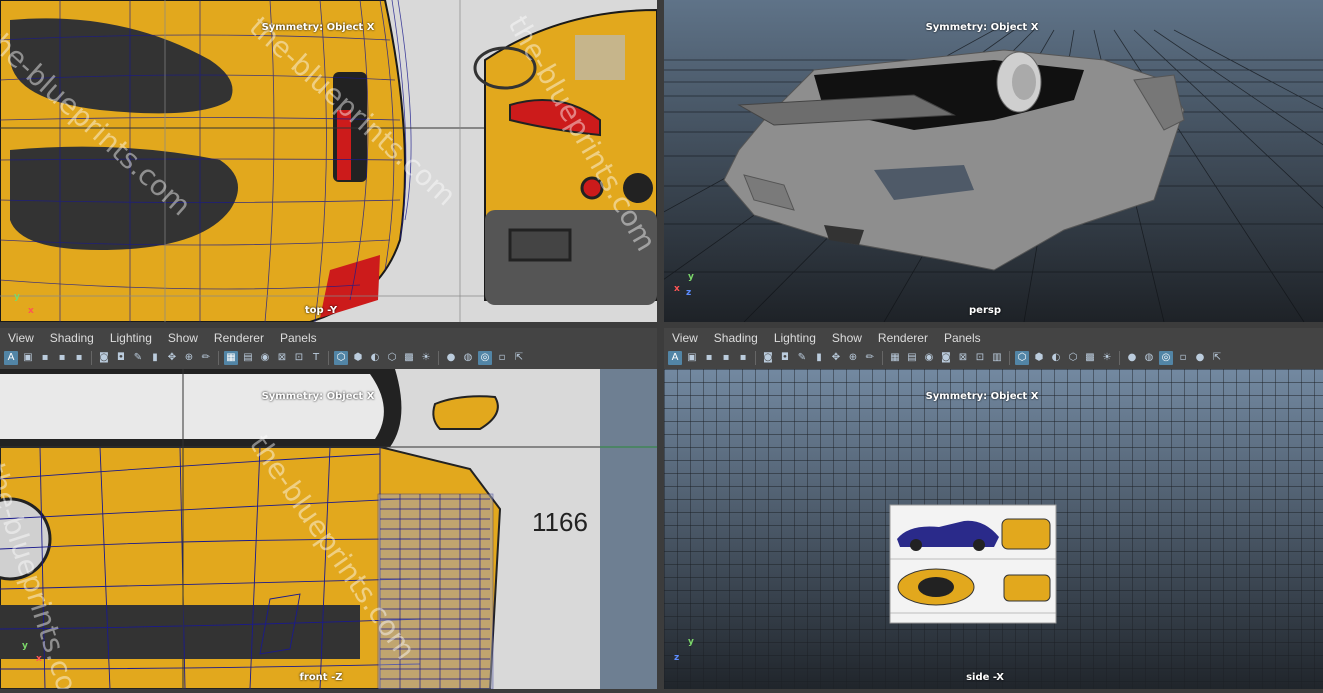  Describe the element at coordinates (321, 310) in the screenshot. I see `camera-name-label: top -Y` at that location.